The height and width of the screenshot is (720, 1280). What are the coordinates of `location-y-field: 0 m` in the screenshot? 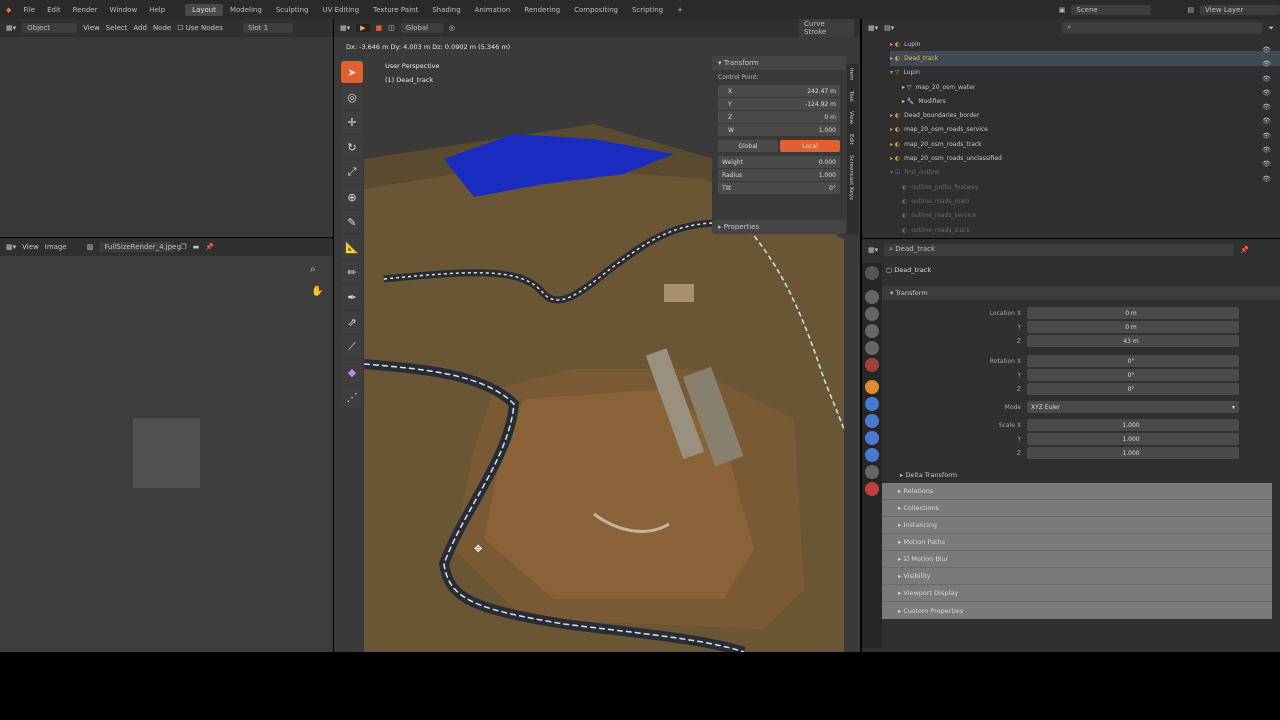 It's located at (1133, 327).